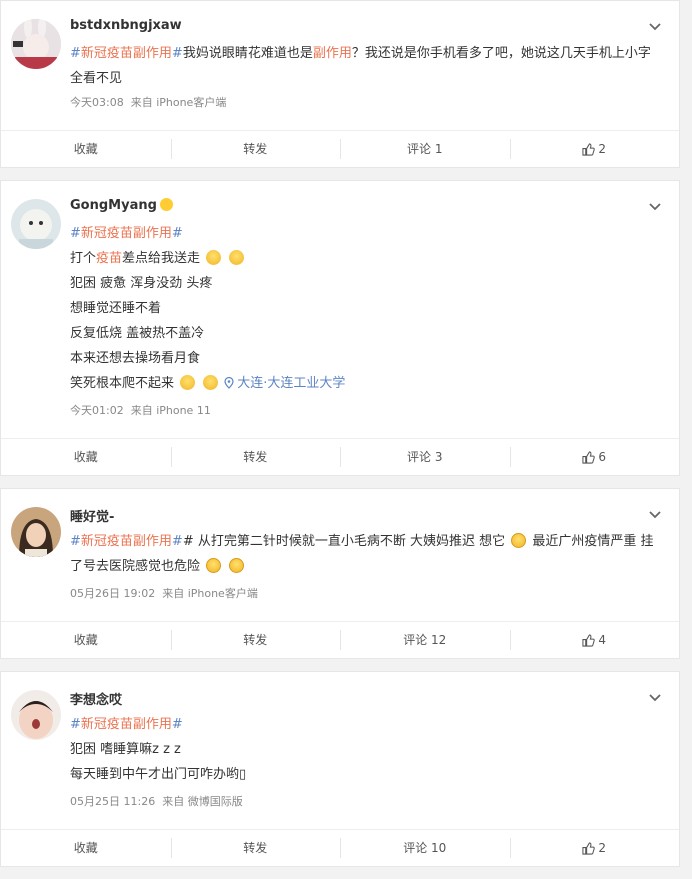 The image size is (692, 879). Describe the element at coordinates (158, 749) in the screenshot. I see `post-text: #新冠疫苗副作用# 犯困 嗜睡算嘛z z z 每天睡到中午才出门可咋办哟▯` at that location.